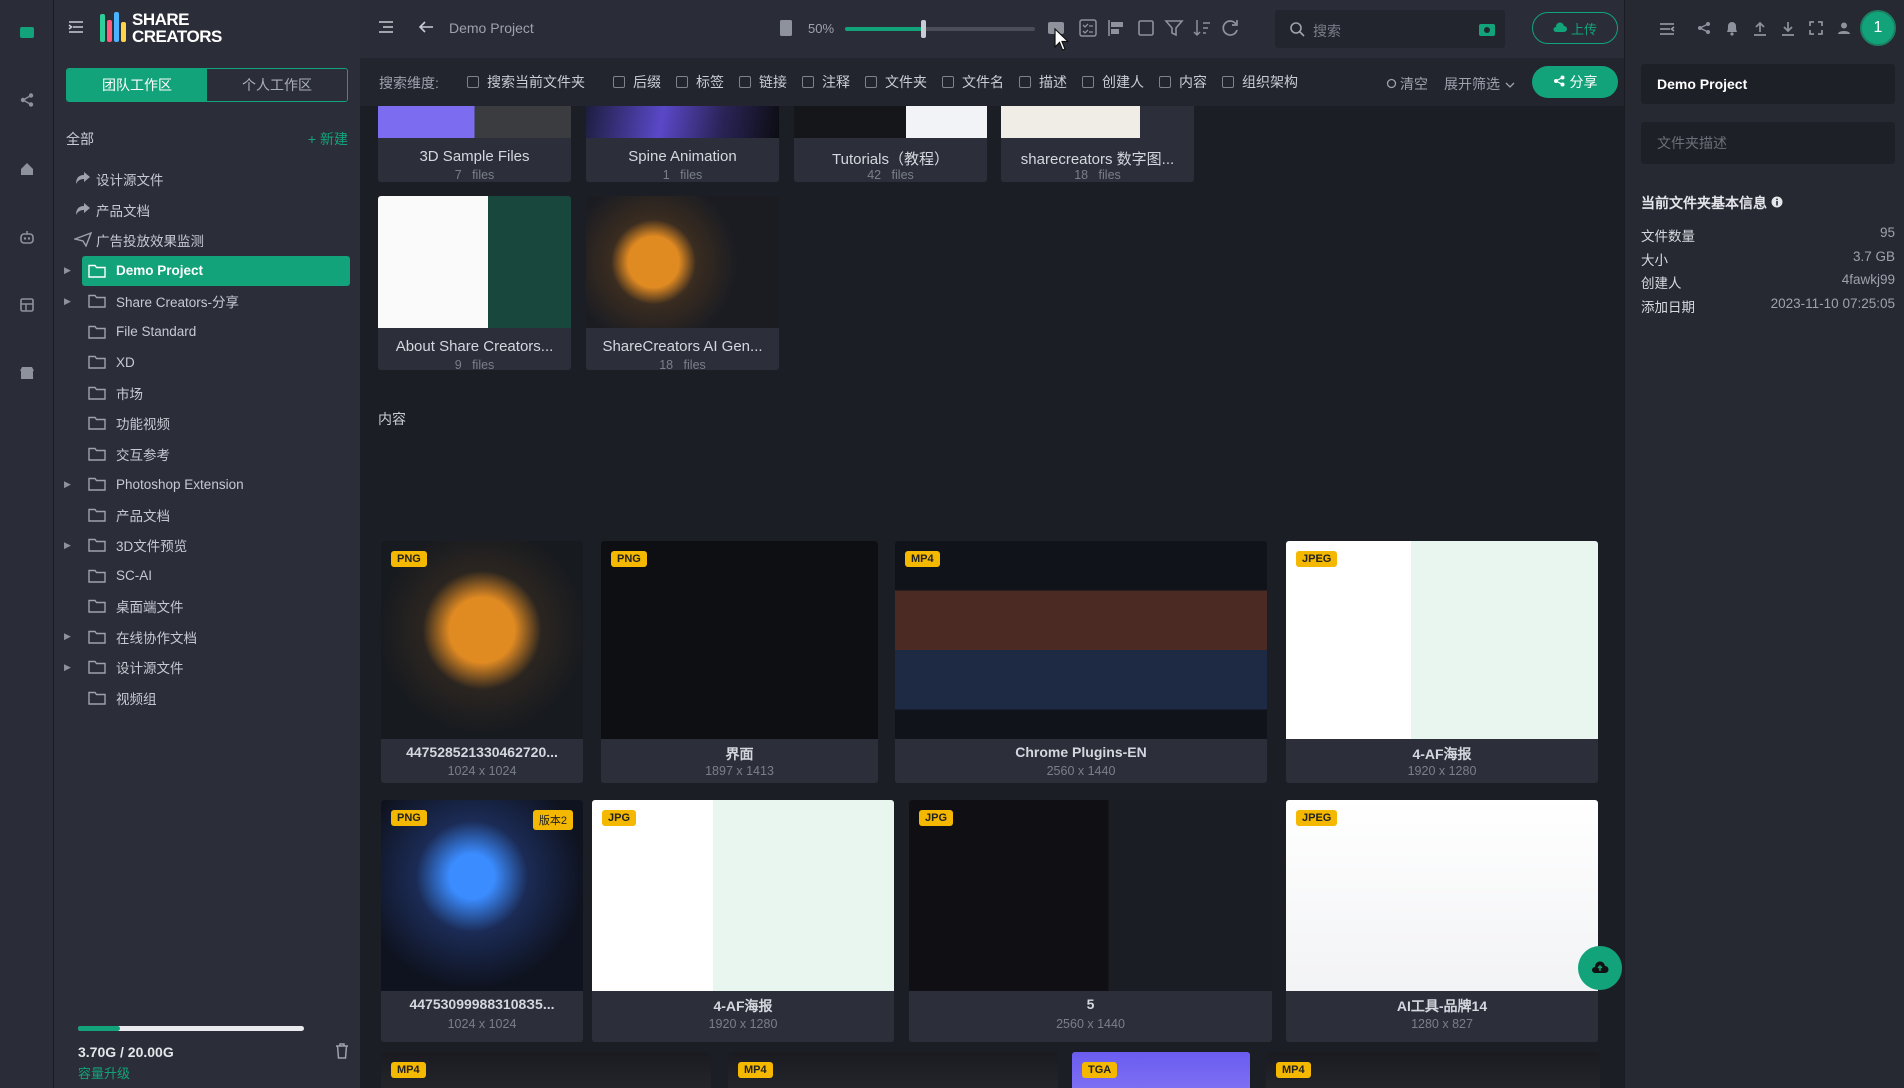 This screenshot has width=1904, height=1088. I want to click on folder-name-field: Demo Project, so click(1768, 84).